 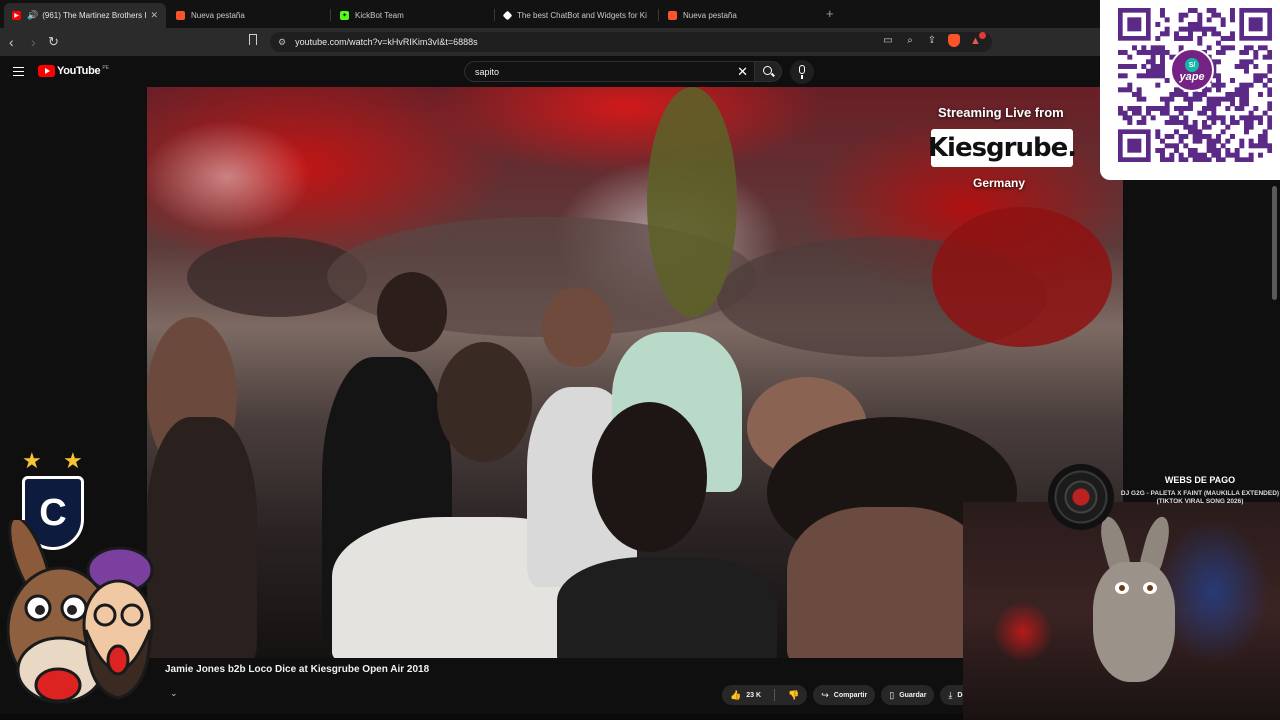 I want to click on tab-youtube: ▶ 🔊 (961) The Martinez Brothers I ✕, so click(x=85, y=15).